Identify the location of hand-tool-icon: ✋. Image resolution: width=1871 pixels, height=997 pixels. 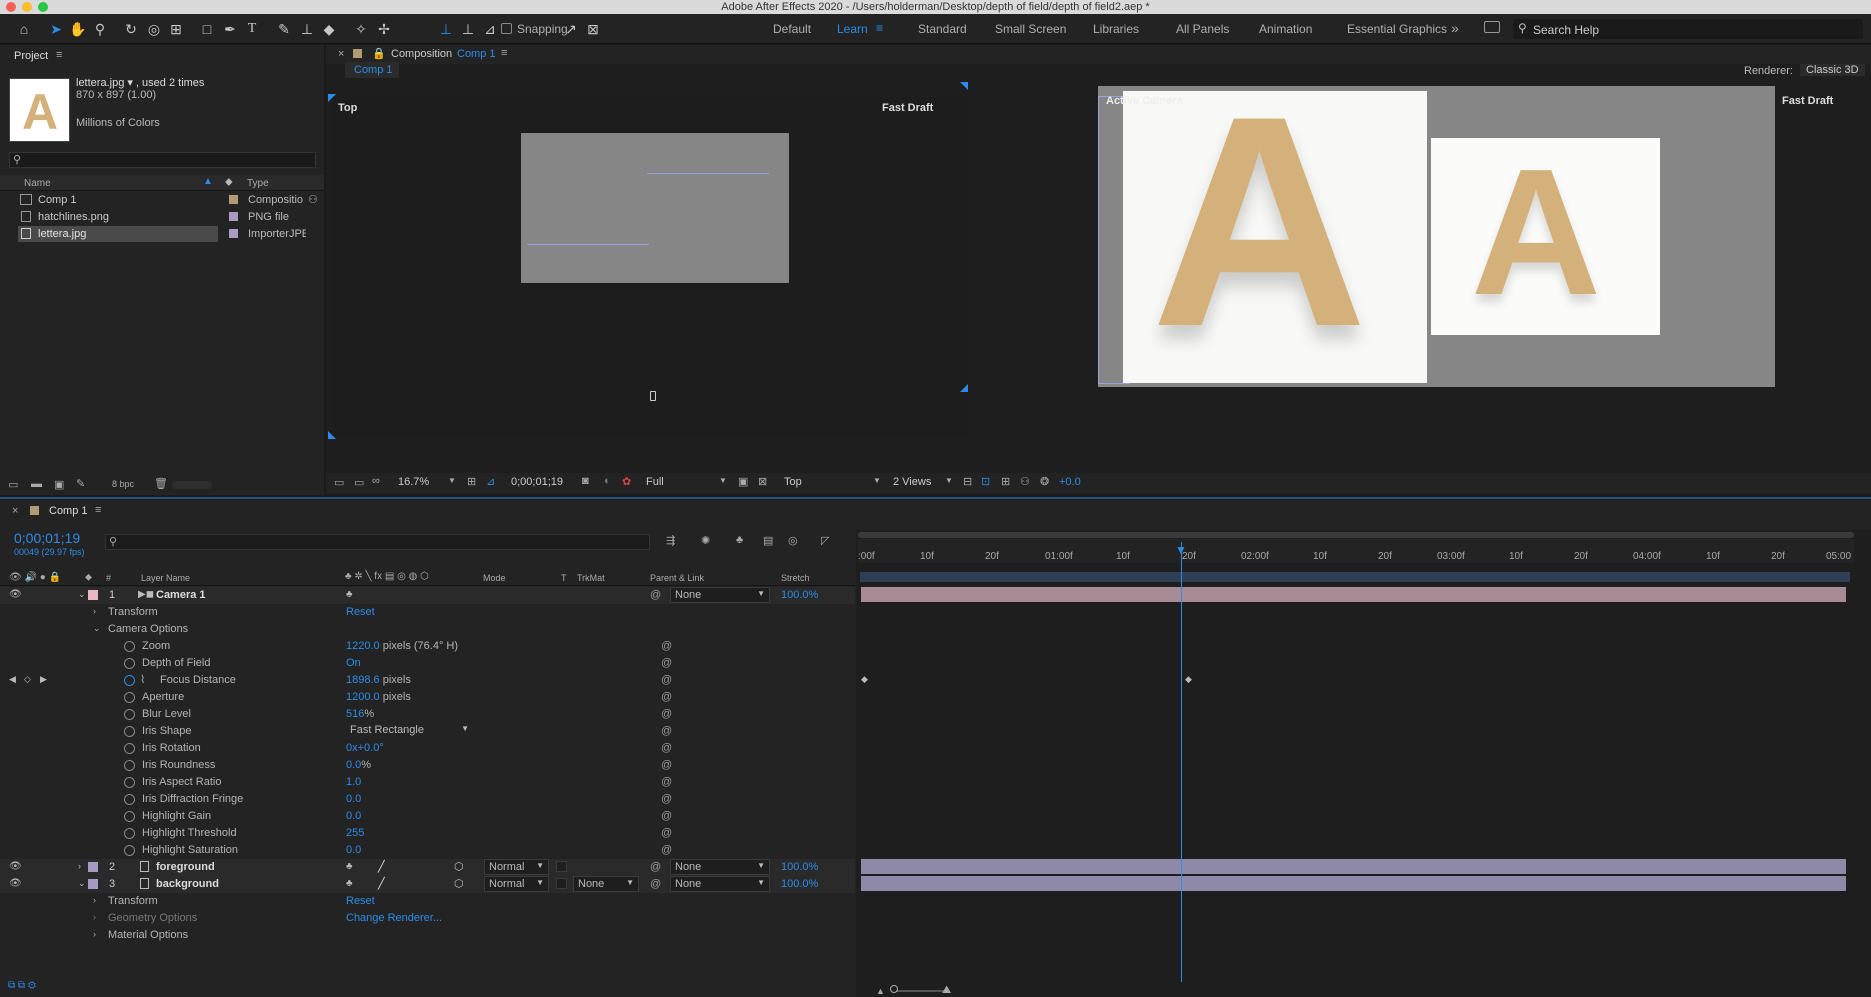
(78, 29).